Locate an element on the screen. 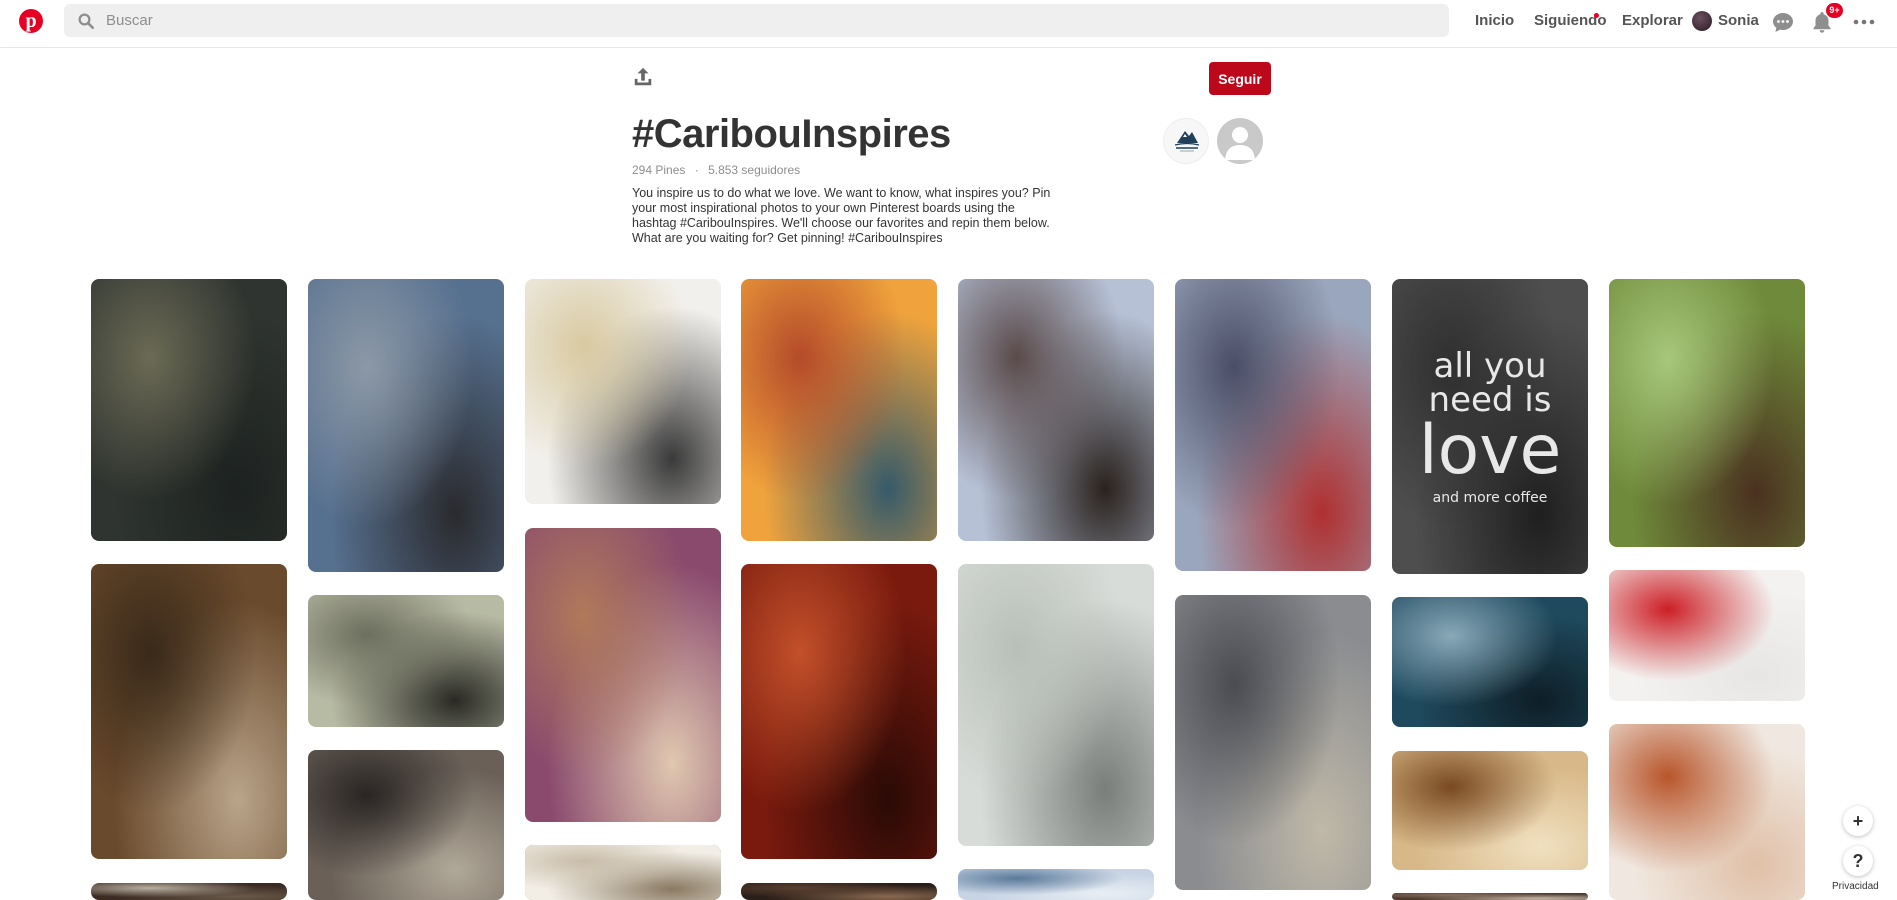  help-button: ? is located at coordinates (1858, 861).